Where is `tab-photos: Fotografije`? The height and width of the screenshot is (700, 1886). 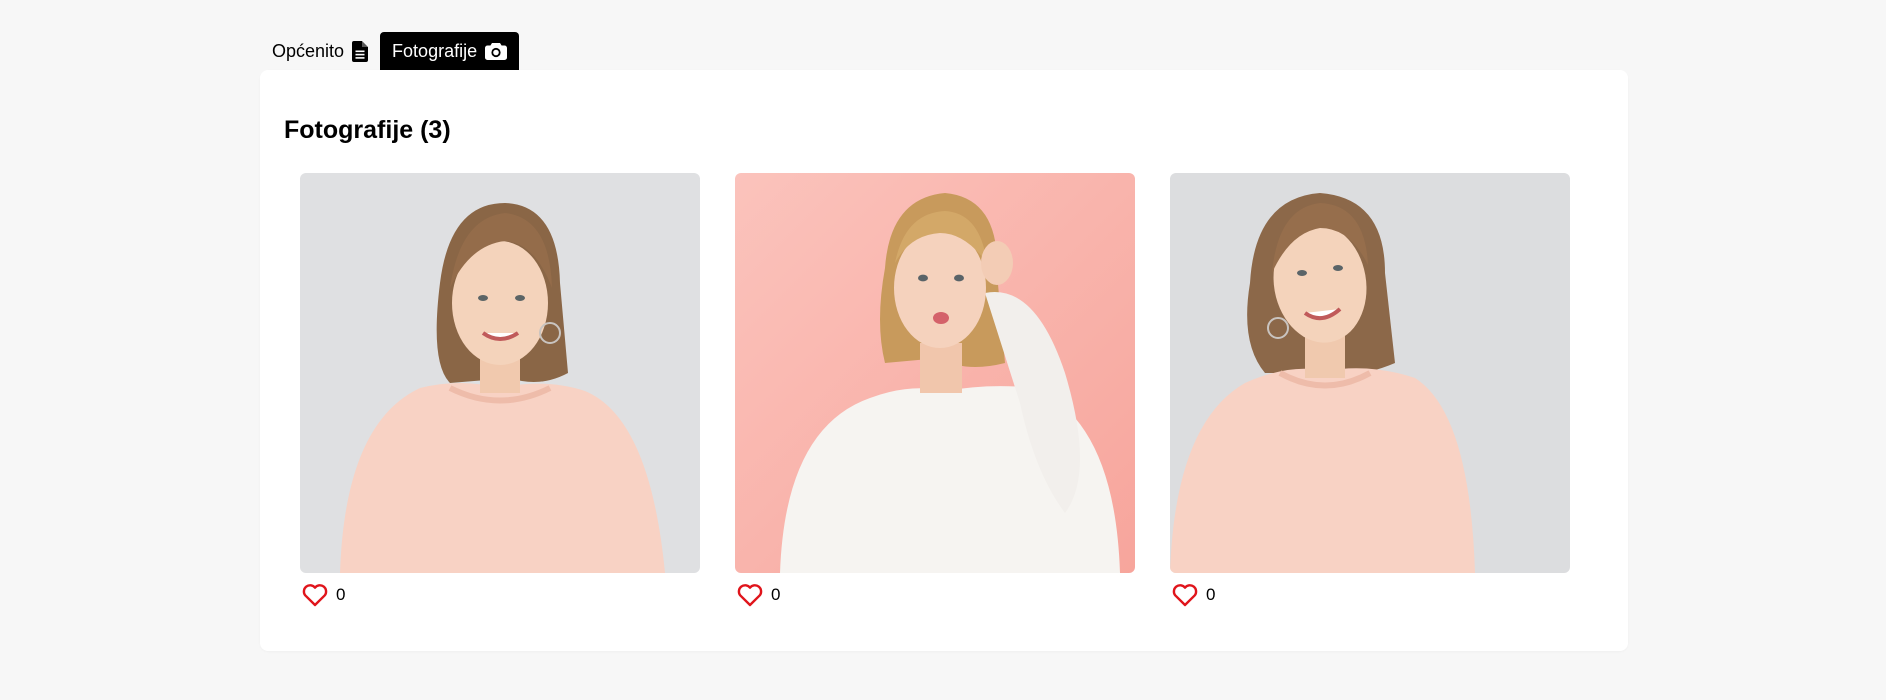 tab-photos: Fotografije is located at coordinates (450, 51).